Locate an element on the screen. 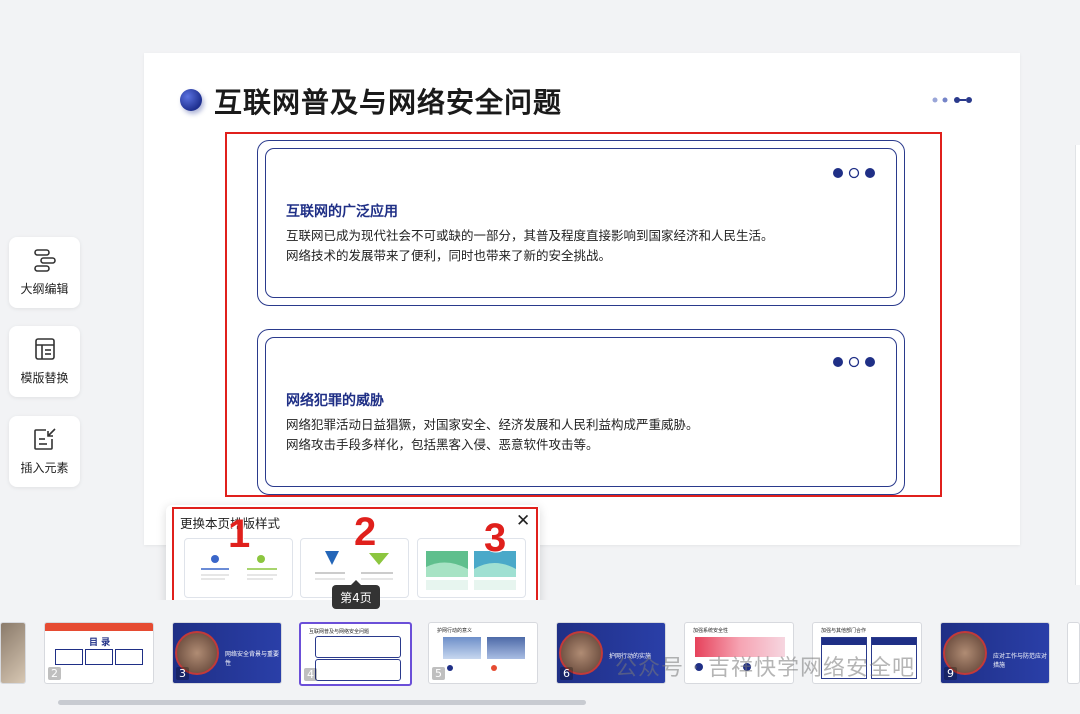 Image resolution: width=1080 pixels, height=714 pixels. slide-thumbnail: 应对工作与防范应对措施 9 is located at coordinates (995, 653).